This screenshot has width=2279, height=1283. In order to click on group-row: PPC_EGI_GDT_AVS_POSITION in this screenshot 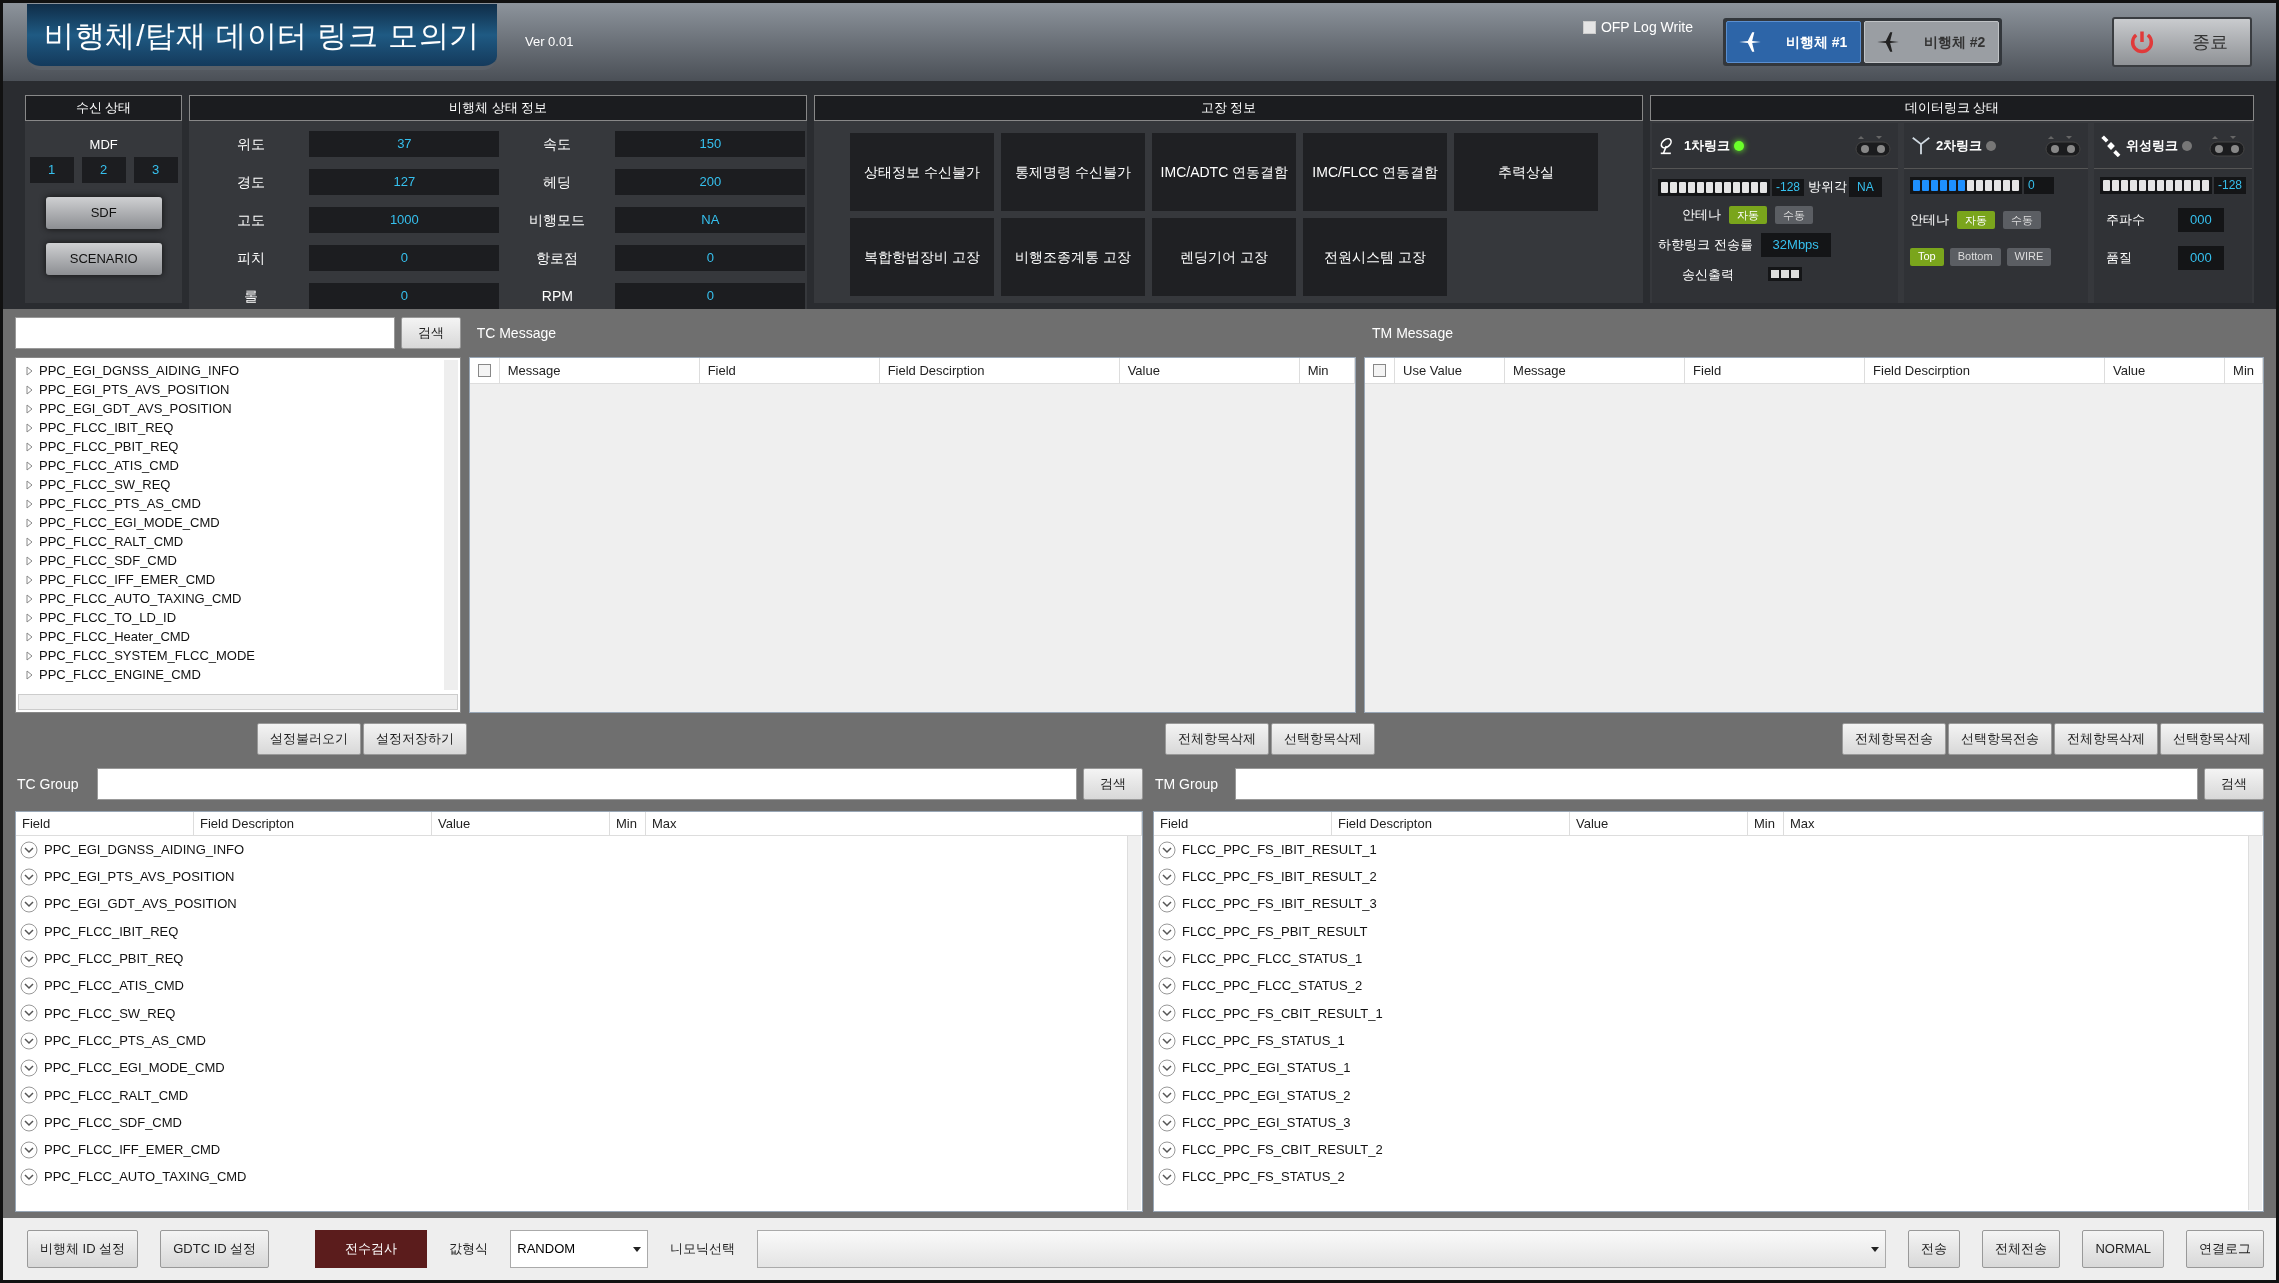, I will do `click(140, 904)`.